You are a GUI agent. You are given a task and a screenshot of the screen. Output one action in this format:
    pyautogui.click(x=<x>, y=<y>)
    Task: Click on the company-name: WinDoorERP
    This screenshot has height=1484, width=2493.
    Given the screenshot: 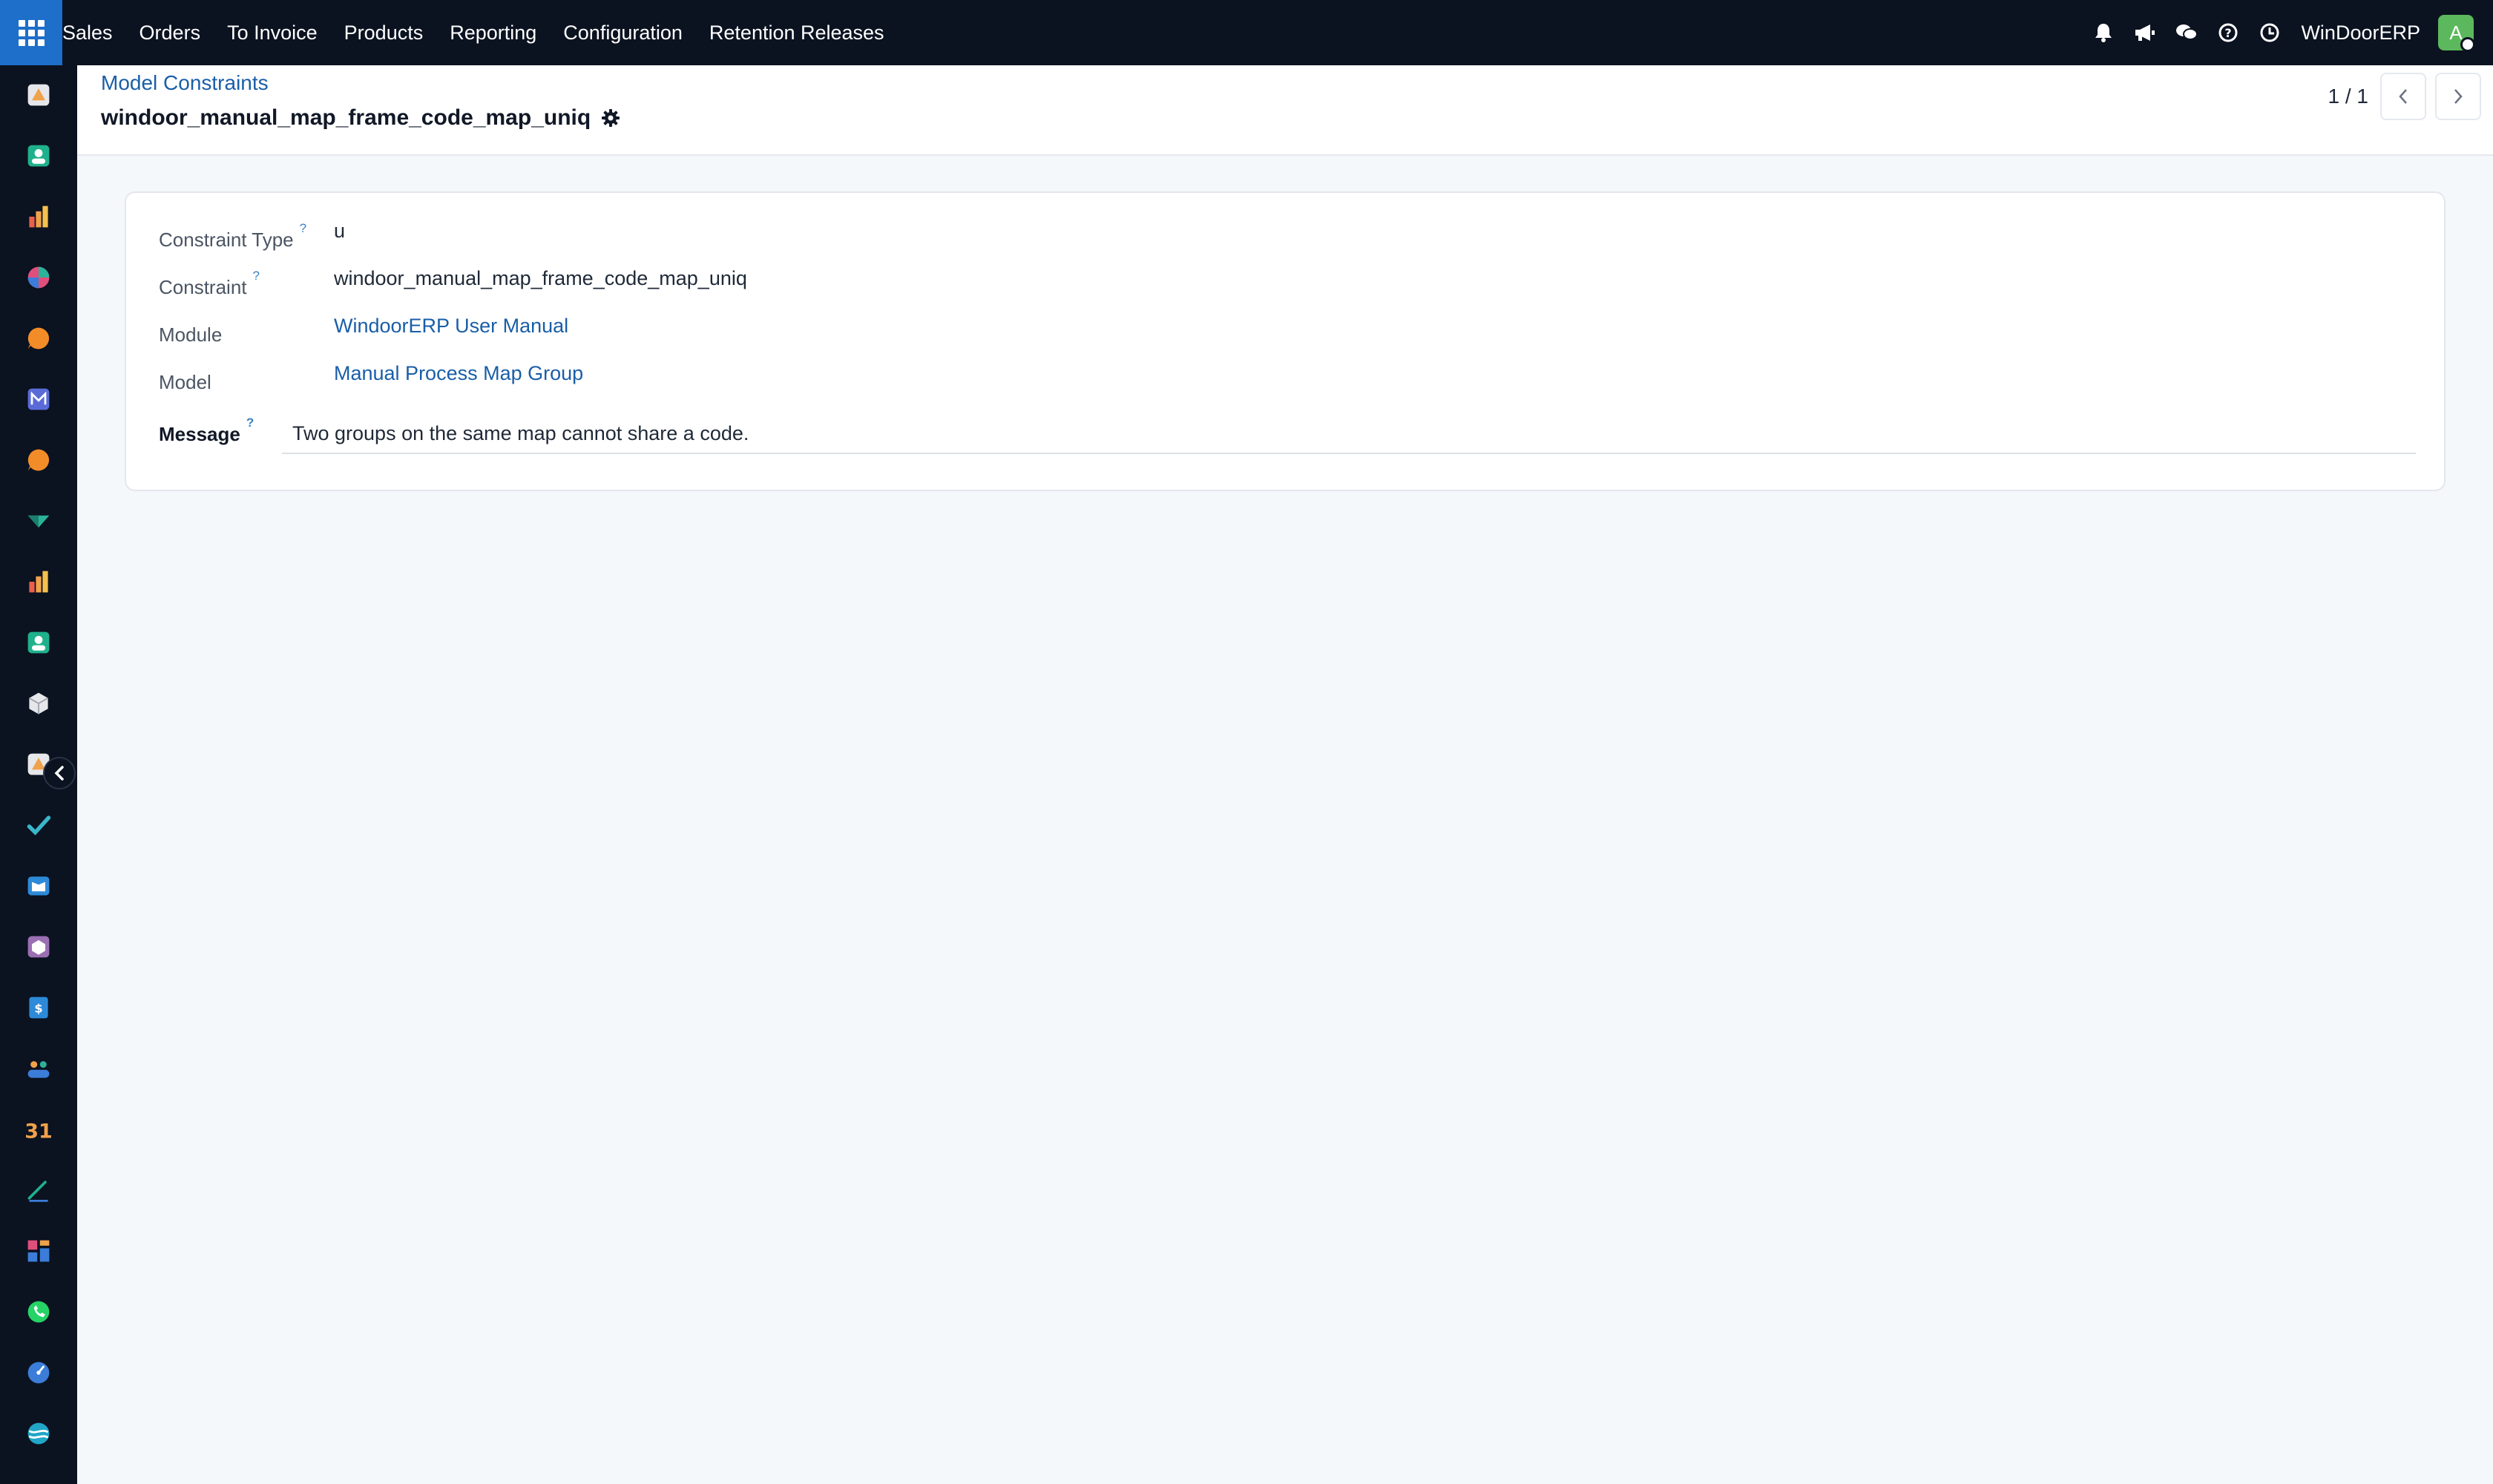 What is the action you would take?
    pyautogui.click(x=2360, y=33)
    